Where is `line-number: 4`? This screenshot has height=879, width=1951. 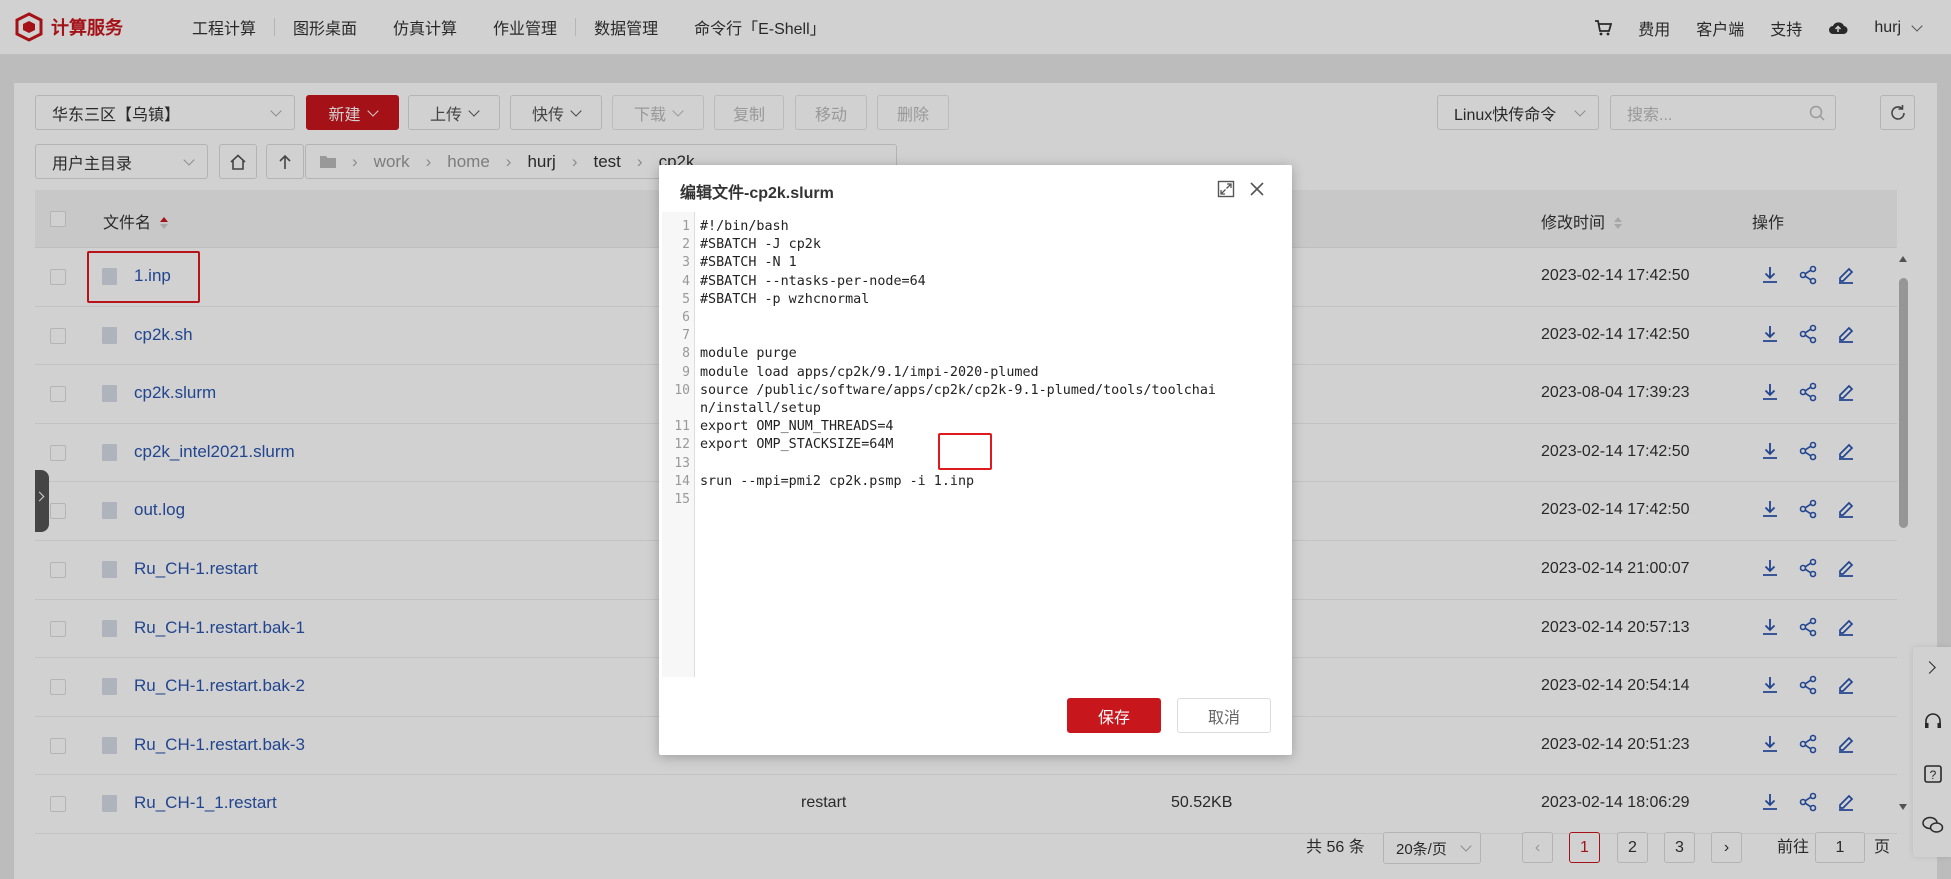 line-number: 4 is located at coordinates (686, 281).